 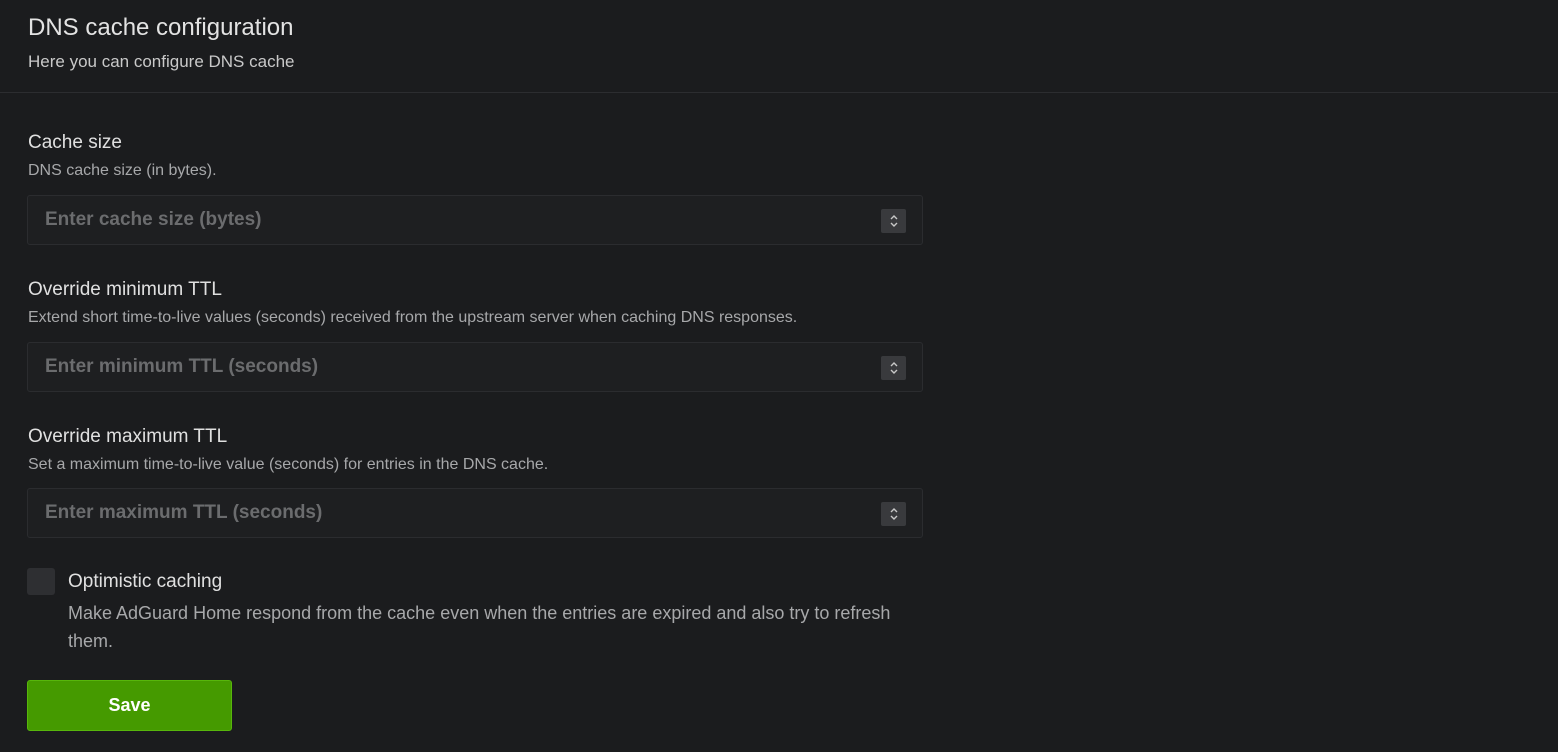 I want to click on cache-size-field, so click(x=475, y=220).